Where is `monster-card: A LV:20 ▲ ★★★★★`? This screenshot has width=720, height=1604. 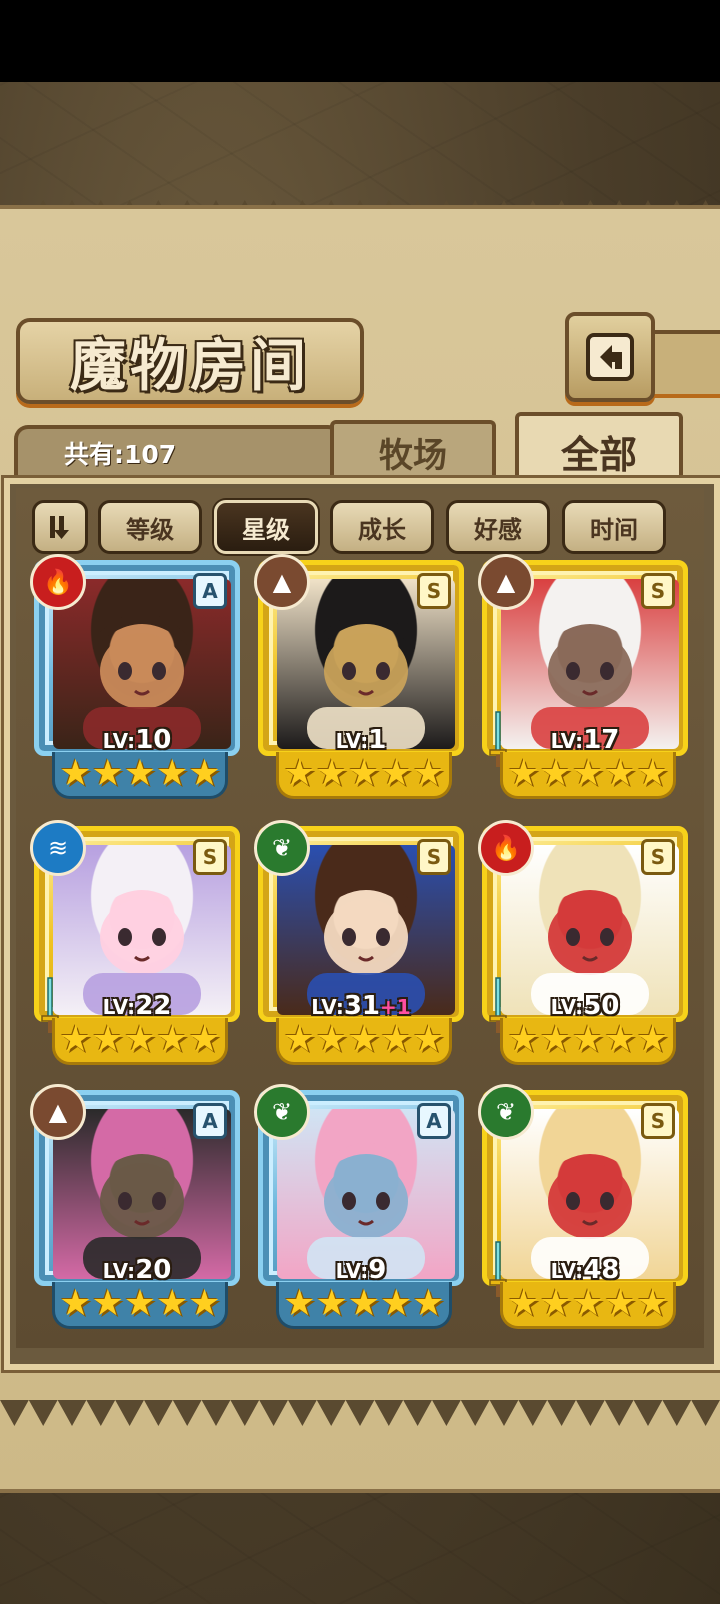
monster-card: A LV:20 ▲ ★★★★★ is located at coordinates (135, 1209).